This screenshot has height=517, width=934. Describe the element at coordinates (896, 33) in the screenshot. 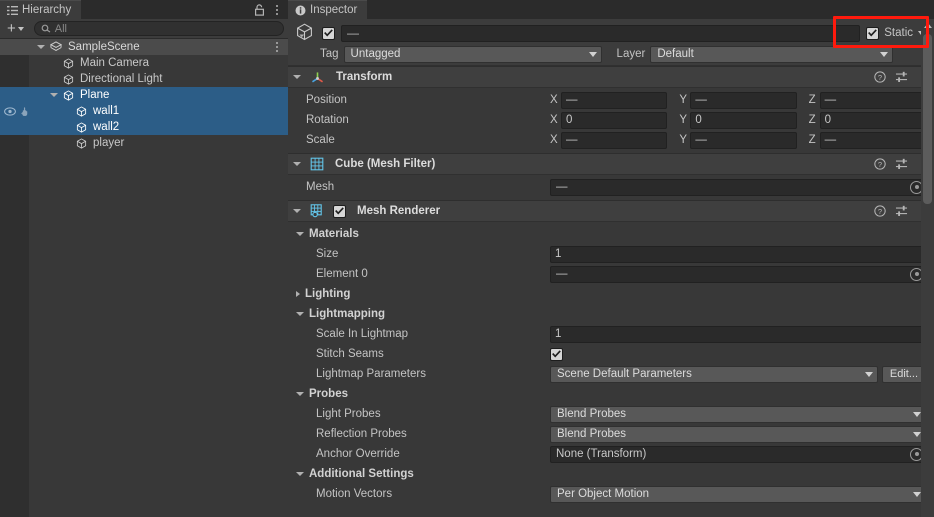

I see `static-checkbox-group: Static` at that location.